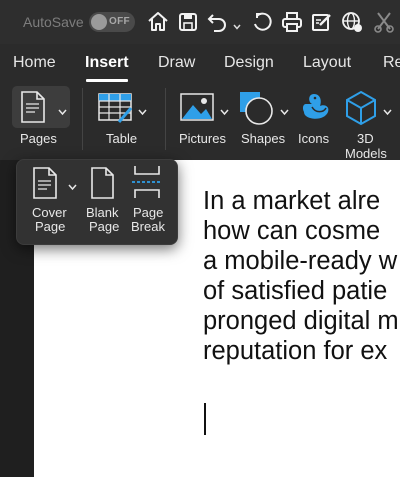  I want to click on cut-icon, so click(384, 22).